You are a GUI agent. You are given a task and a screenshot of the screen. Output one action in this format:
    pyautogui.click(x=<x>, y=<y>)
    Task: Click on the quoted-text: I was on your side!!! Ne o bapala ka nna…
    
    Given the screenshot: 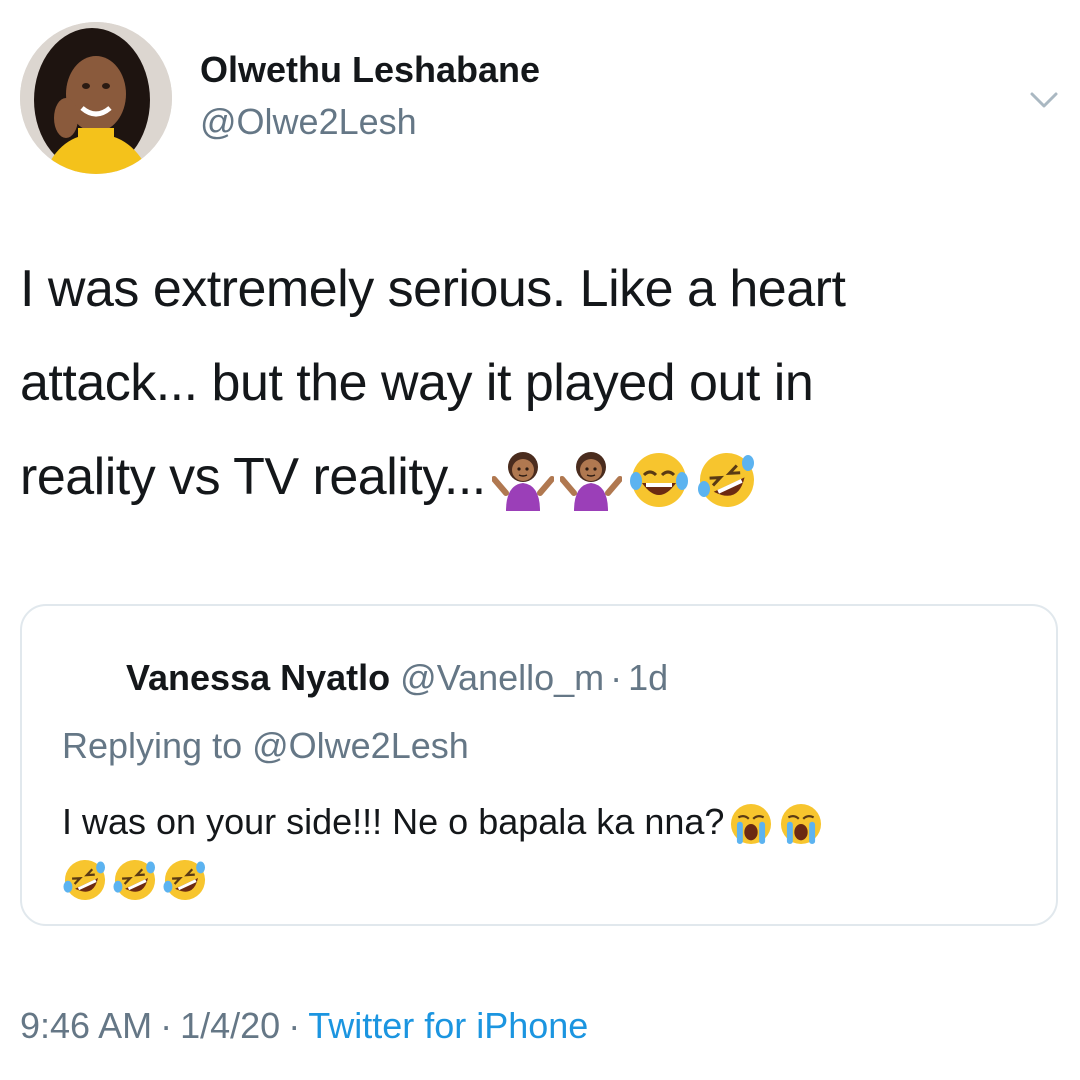 What is the action you would take?
    pyautogui.click(x=552, y=850)
    